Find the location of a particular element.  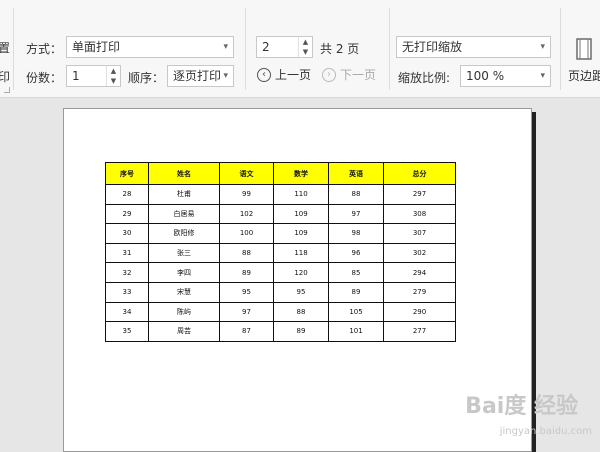

arrow-right-icon: › is located at coordinates (329, 74).